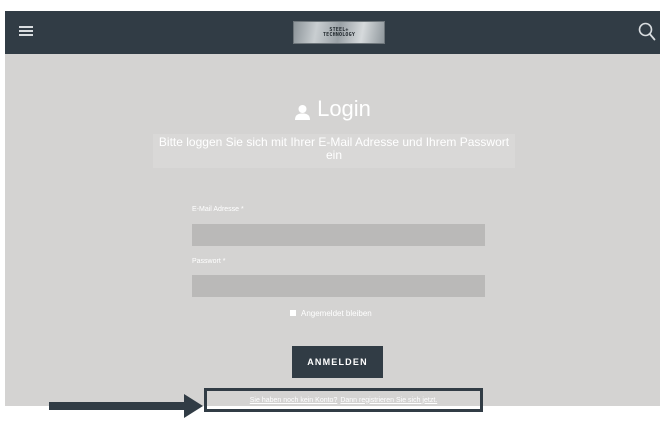 This screenshot has height=435, width=665. I want to click on menu-icon, so click(26, 31).